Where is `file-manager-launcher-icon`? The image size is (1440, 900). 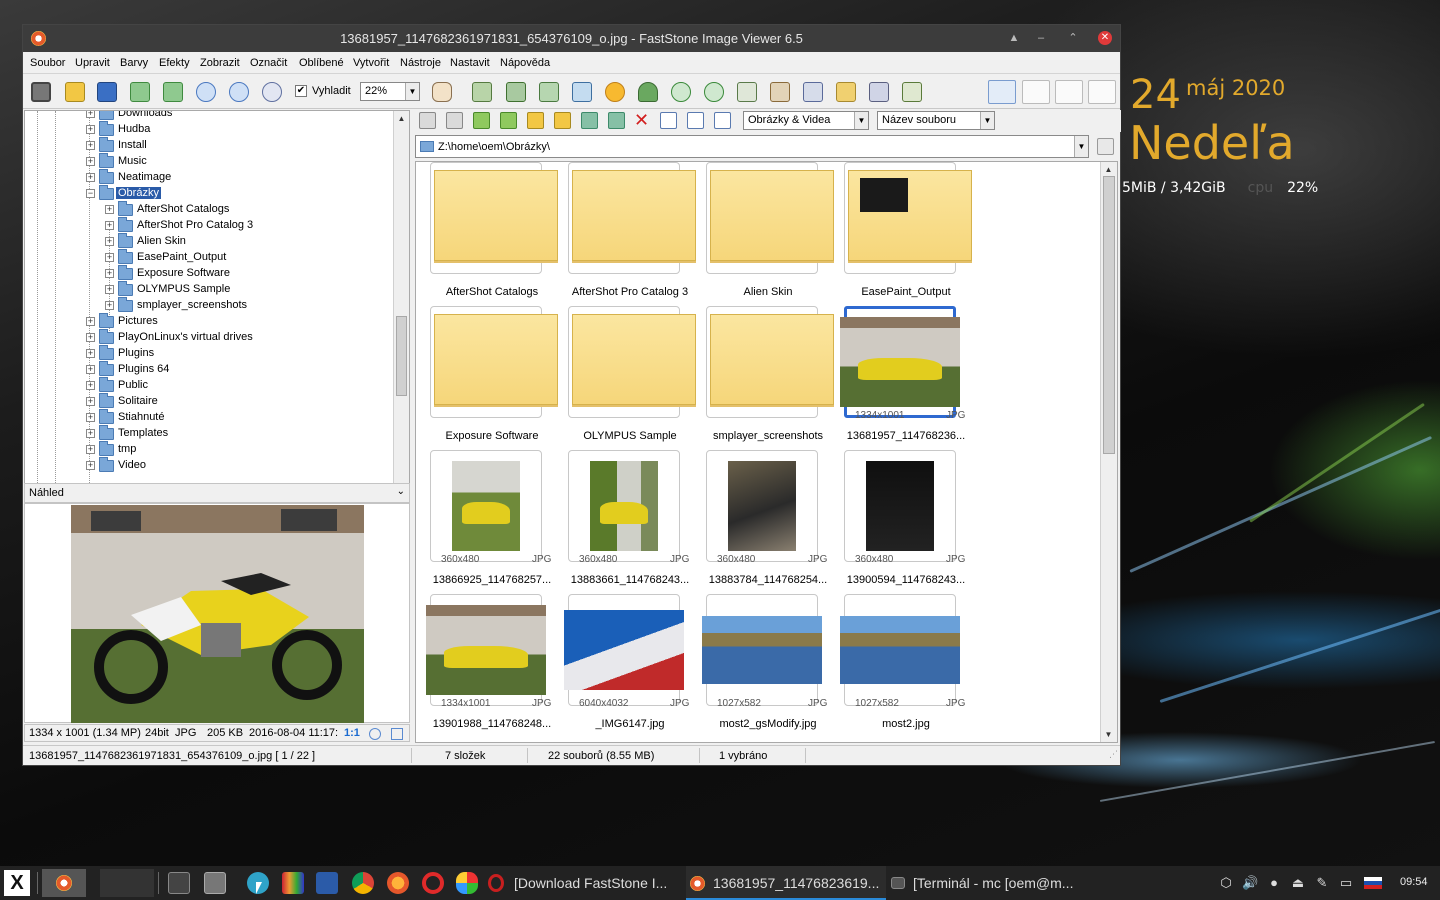
file-manager-launcher-icon is located at coordinates (215, 883).